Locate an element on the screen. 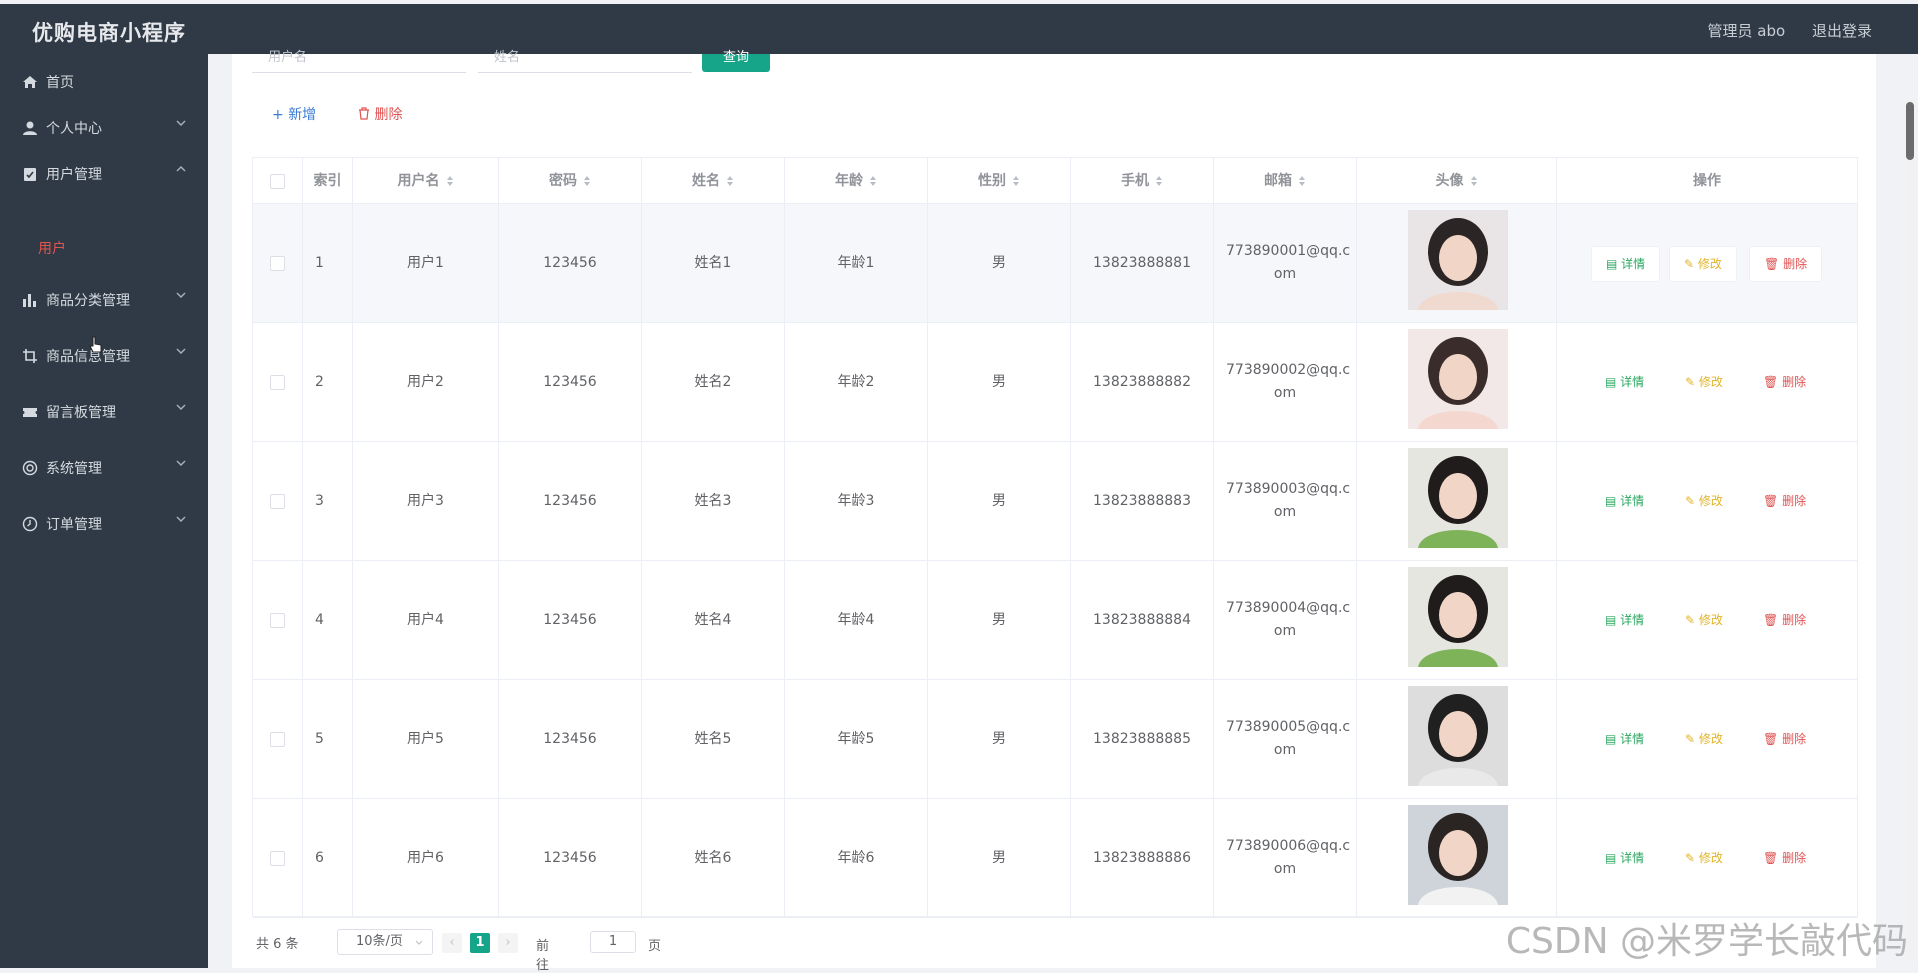  sidebar-item-product-management: 商品信息管理 is located at coordinates (104, 356).